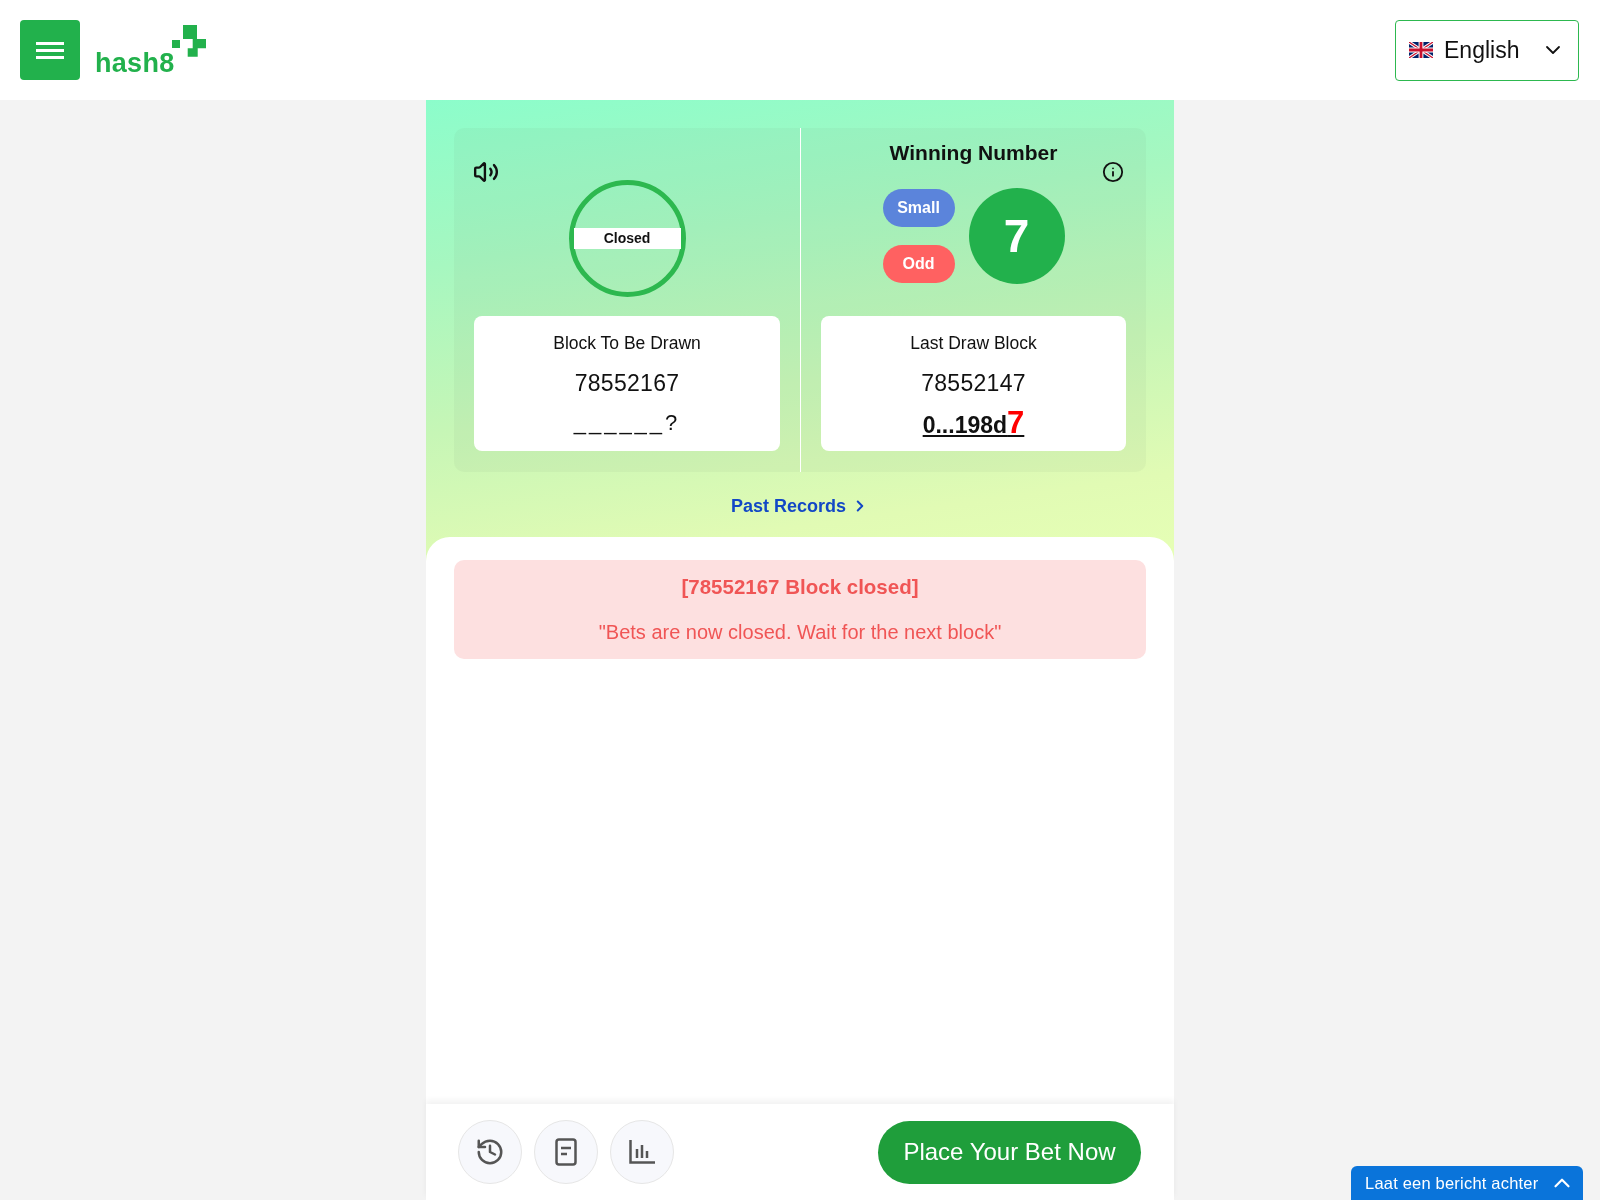  What do you see at coordinates (800, 587) in the screenshot?
I see `alert-title: [78552167 Block closed]` at bounding box center [800, 587].